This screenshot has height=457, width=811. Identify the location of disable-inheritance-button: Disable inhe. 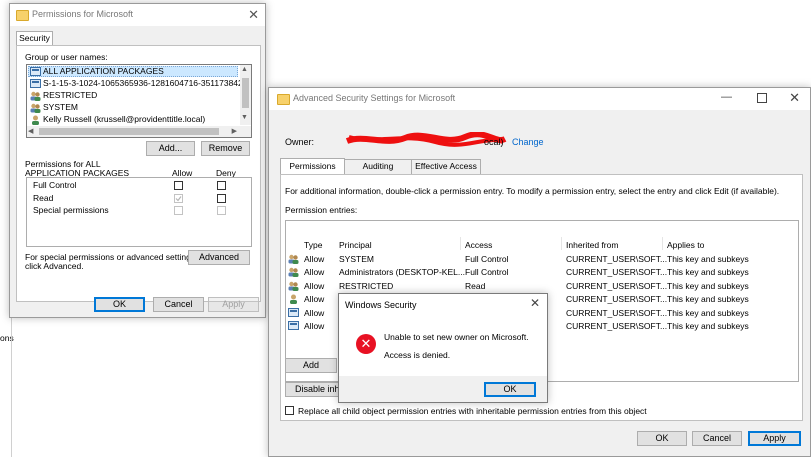
(314, 389).